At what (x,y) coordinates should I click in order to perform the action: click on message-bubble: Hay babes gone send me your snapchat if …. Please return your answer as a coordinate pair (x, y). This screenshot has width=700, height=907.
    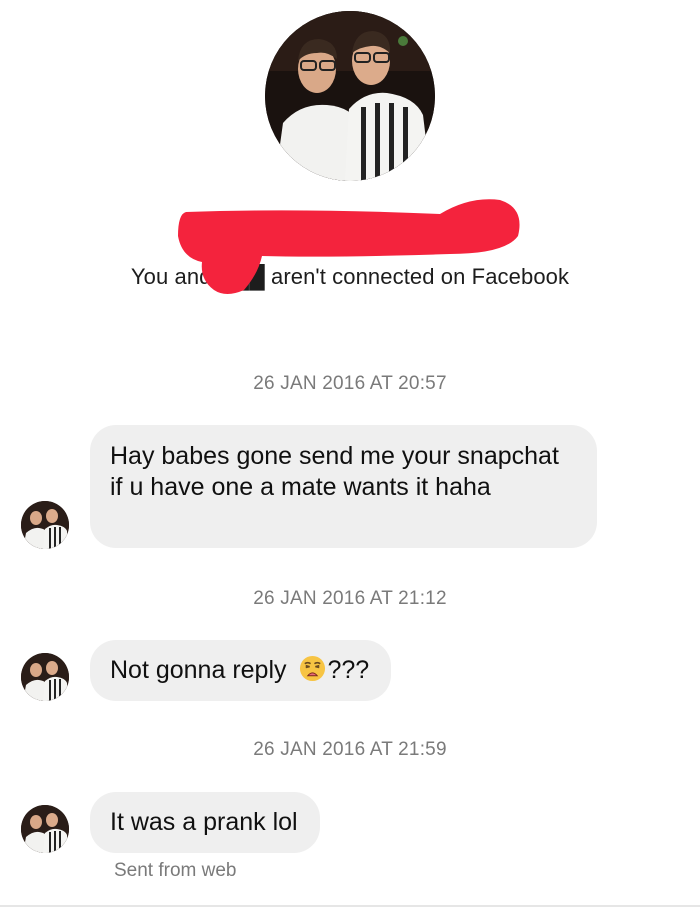
    Looking at the image, I should click on (343, 486).